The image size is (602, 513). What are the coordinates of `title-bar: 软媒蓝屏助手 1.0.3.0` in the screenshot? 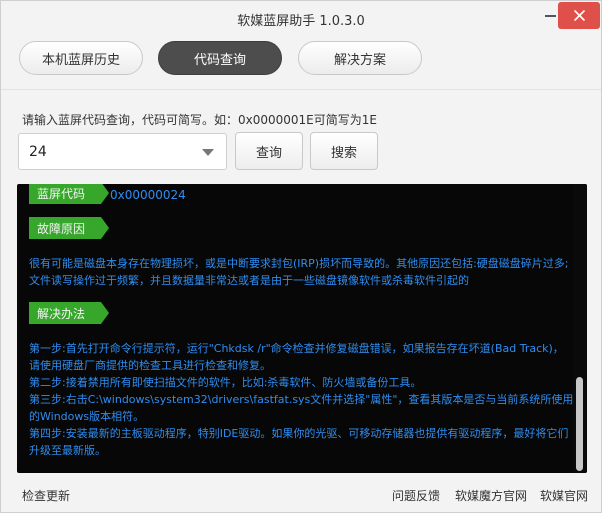 It's located at (301, 18).